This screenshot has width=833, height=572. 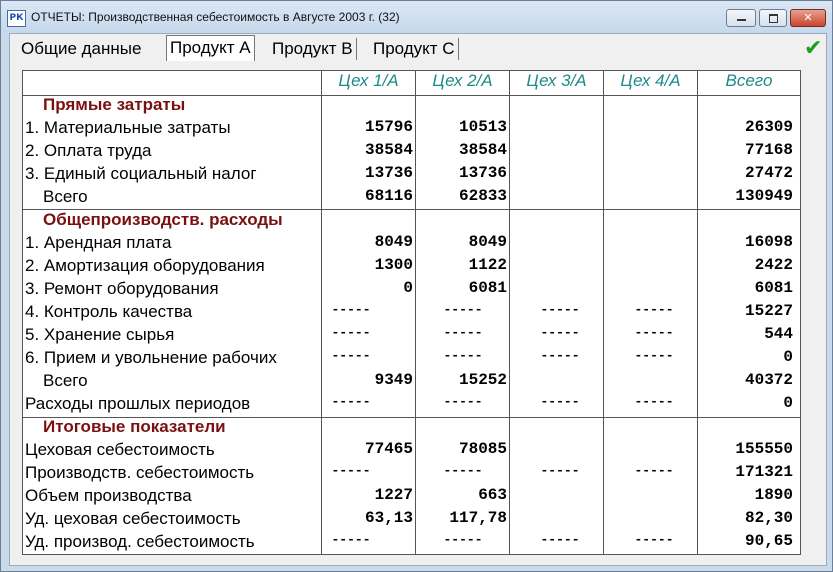 What do you see at coordinates (768, 541) in the screenshot?
I see `value-cell: 90,65` at bounding box center [768, 541].